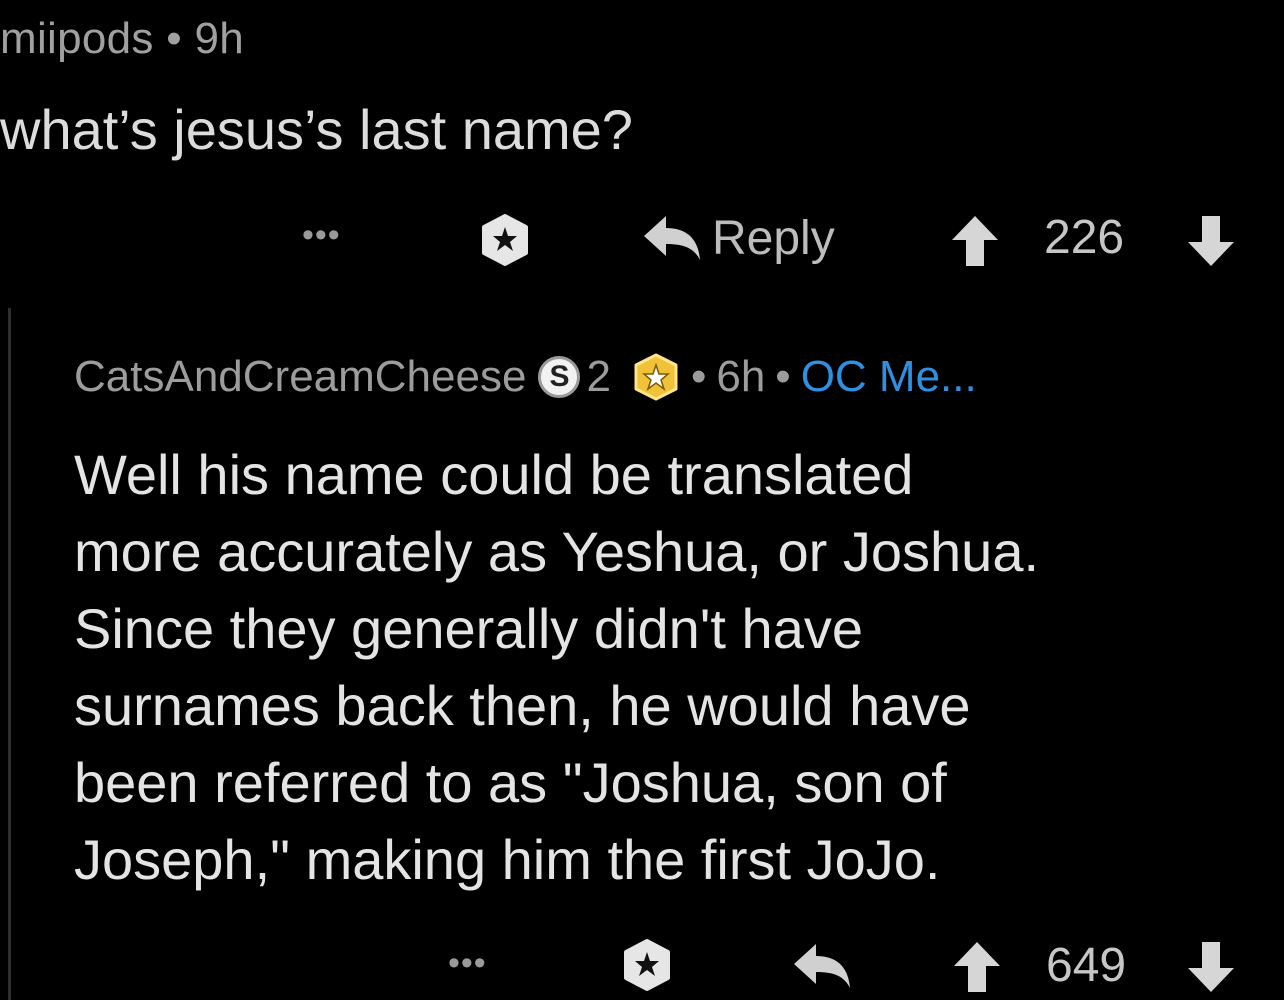 The image size is (1284, 1000). Describe the element at coordinates (773, 238) in the screenshot. I see `comment1-reply-label: Reply` at that location.